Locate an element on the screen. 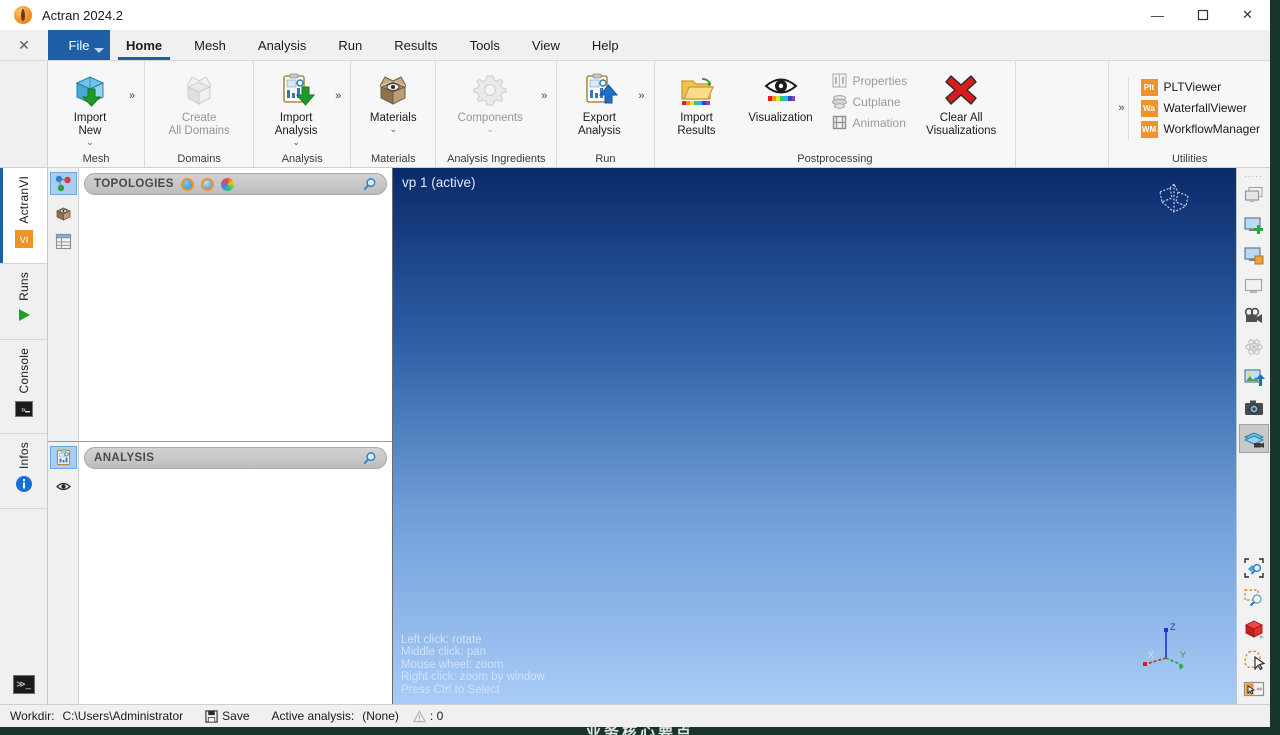 The width and height of the screenshot is (1280, 735). viewport-settings-button is located at coordinates (1254, 256).